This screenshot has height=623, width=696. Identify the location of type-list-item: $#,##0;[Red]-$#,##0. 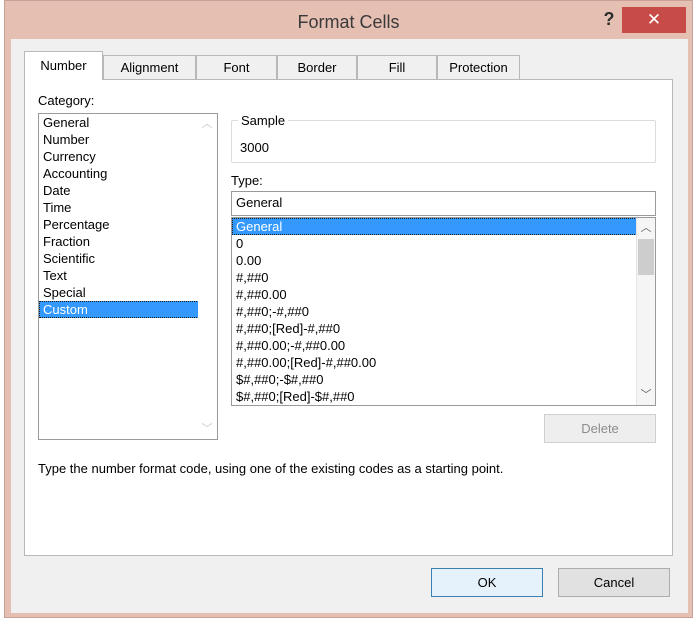
(443, 396).